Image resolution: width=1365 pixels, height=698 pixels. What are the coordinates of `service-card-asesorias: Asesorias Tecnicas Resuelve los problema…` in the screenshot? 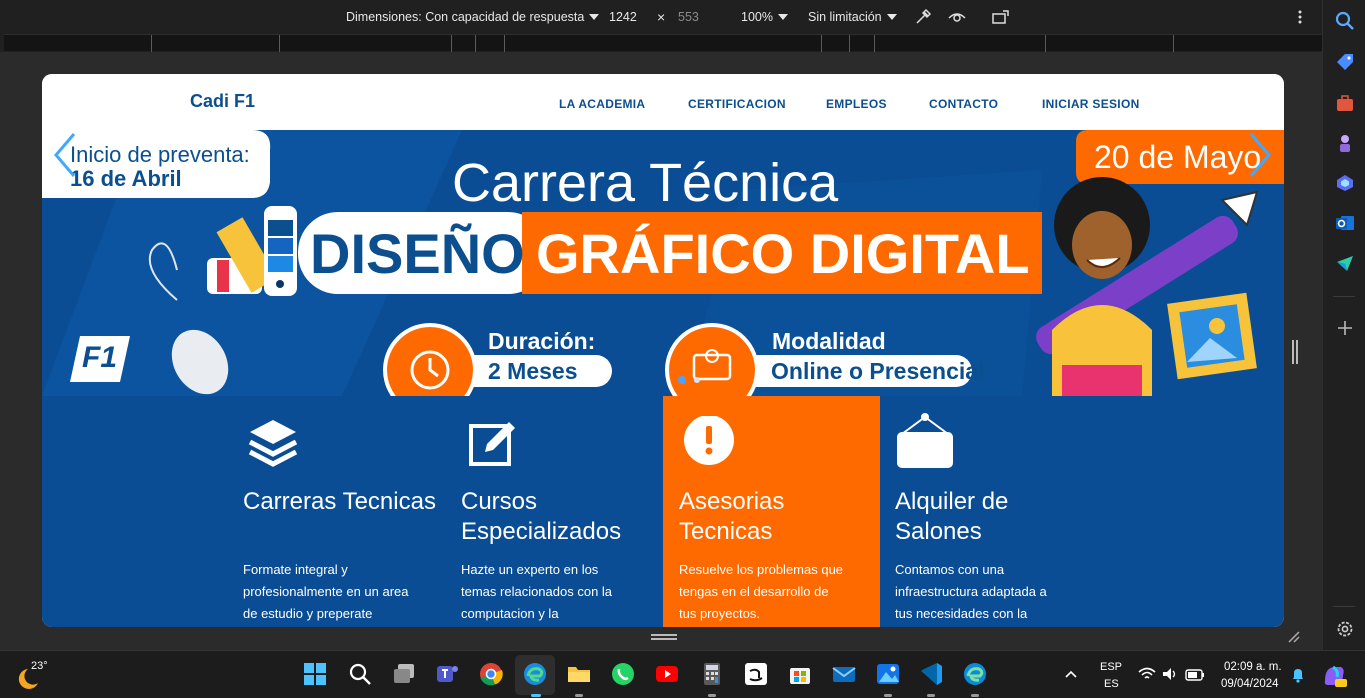 It's located at (771, 511).